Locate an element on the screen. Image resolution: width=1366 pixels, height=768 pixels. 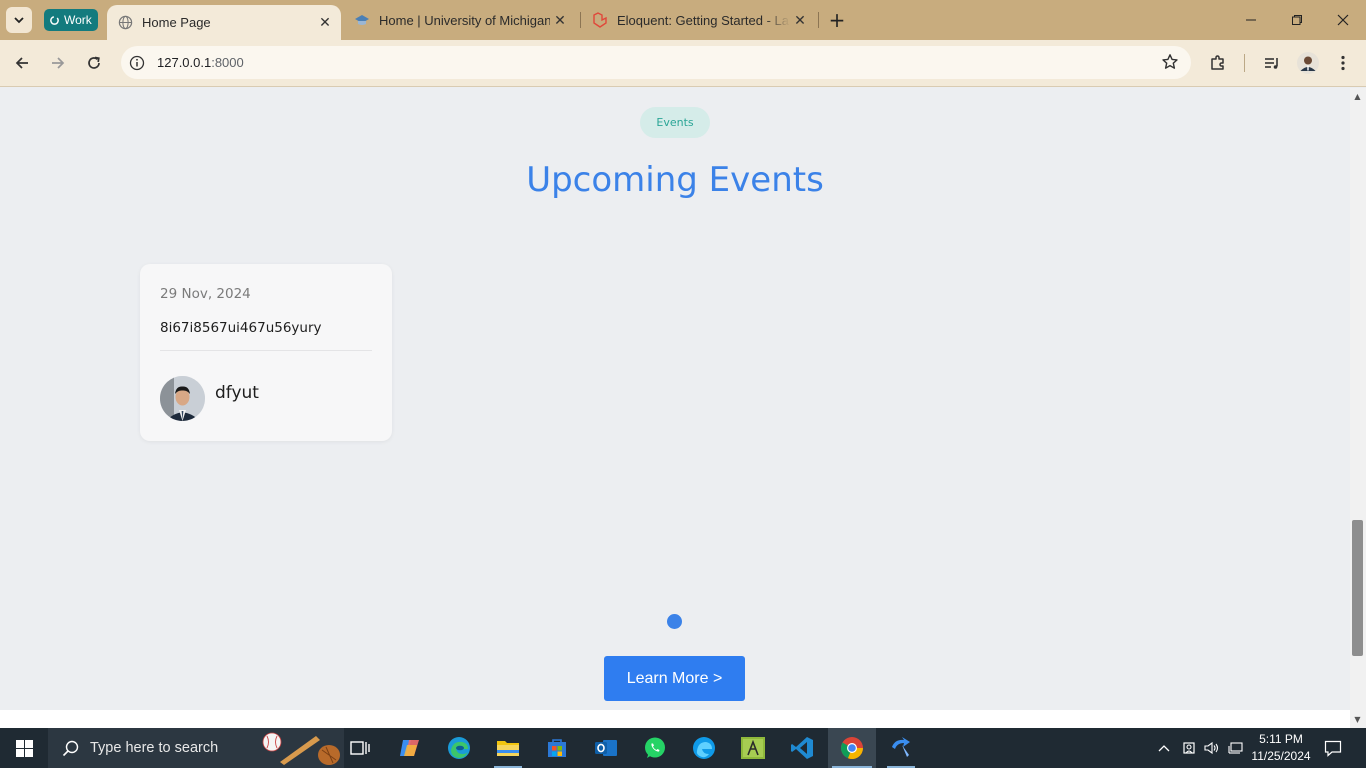
tab-title: Eloquent: Getting Started - Lara is located at coordinates (703, 20).